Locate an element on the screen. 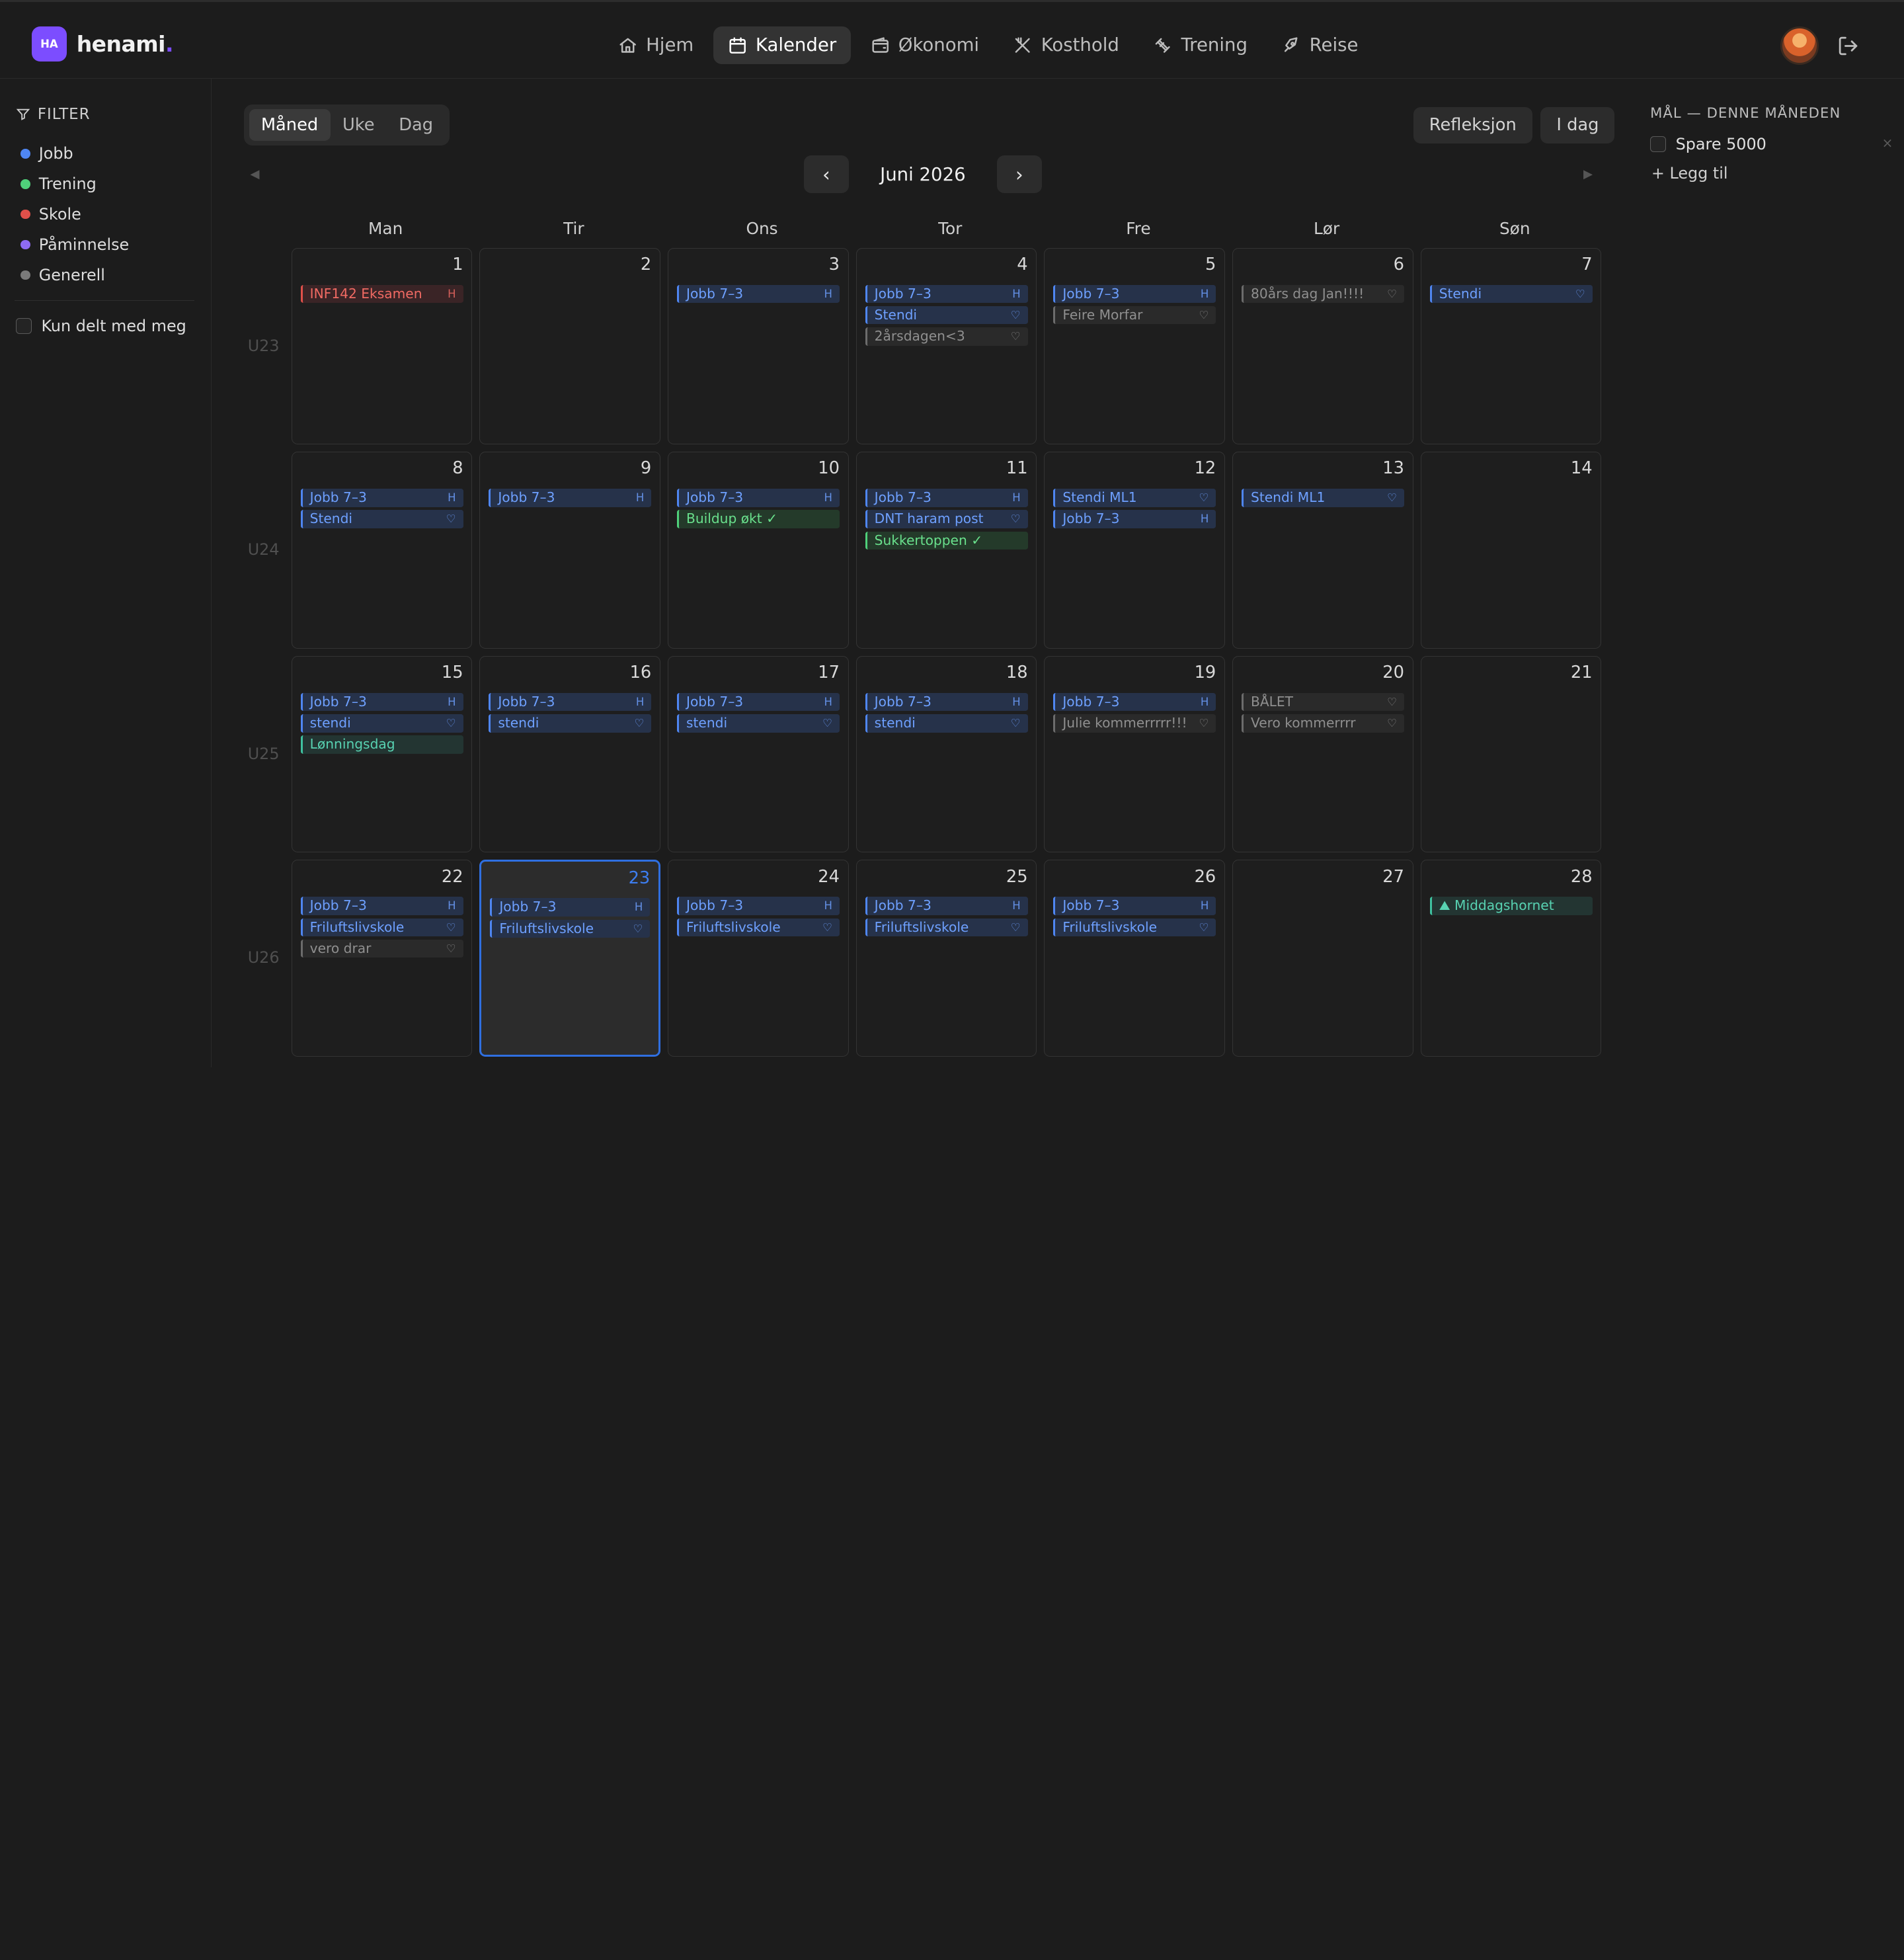 This screenshot has height=1960, width=1904. day-cell: 11 Jobb 7–3 H DNT haram post ♡ Sukkertoppen ✓ is located at coordinates (946, 550).